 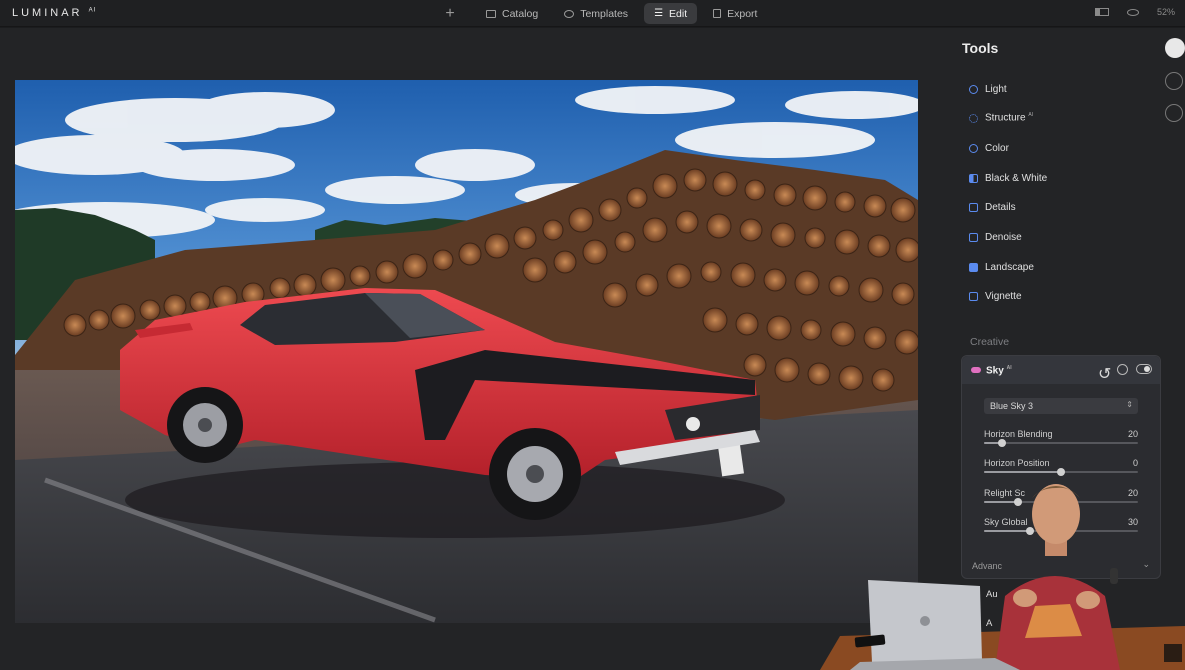 What do you see at coordinates (1104, 373) in the screenshot?
I see `undo-icon: ↺` at bounding box center [1104, 373].